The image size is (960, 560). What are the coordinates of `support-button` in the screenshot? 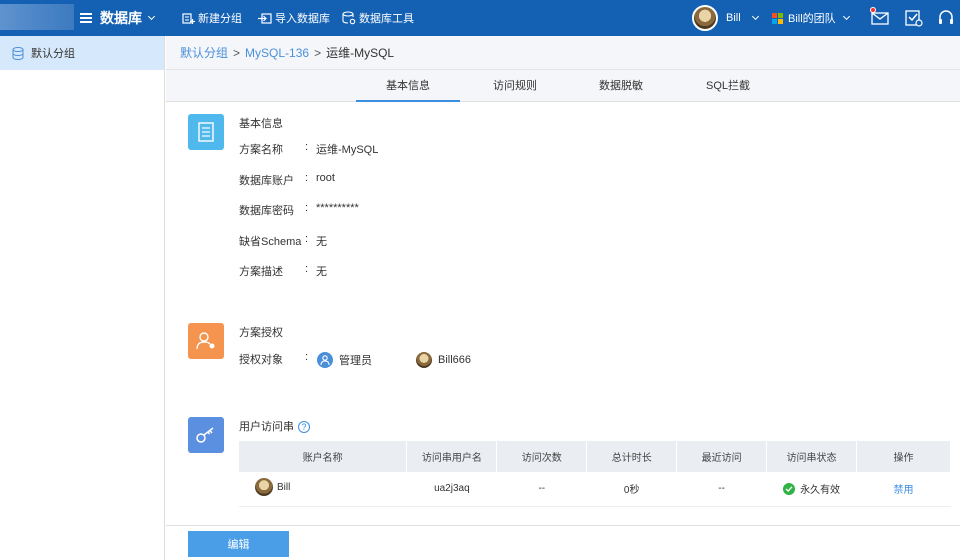 It's located at (946, 18).